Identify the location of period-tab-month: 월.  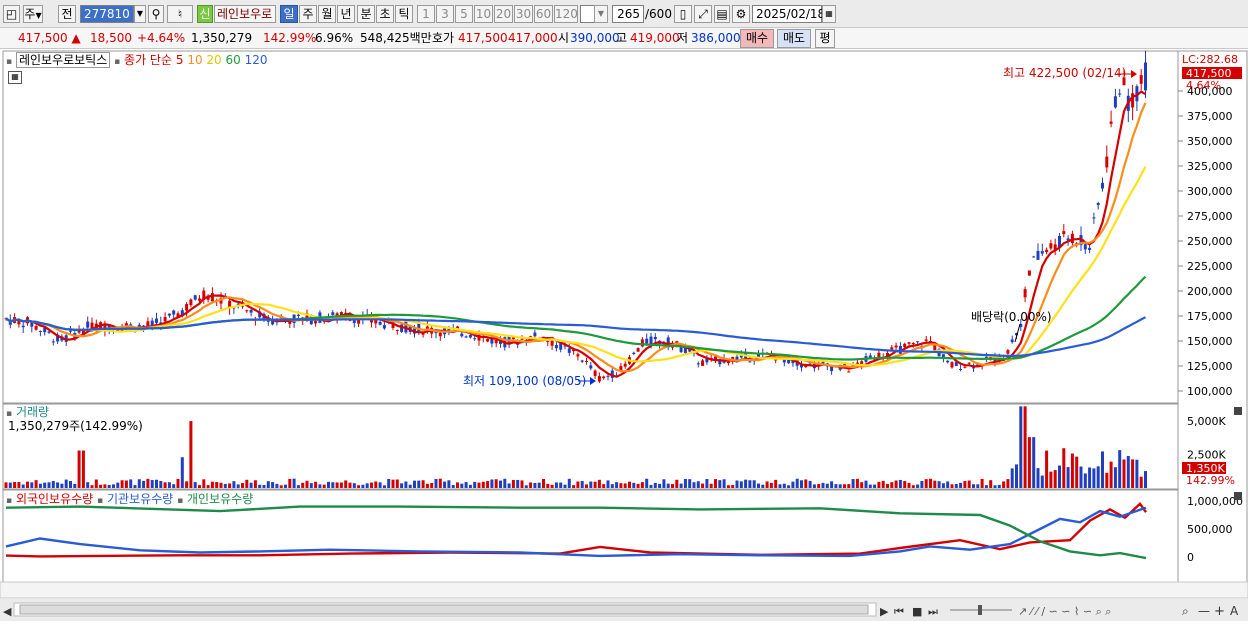
(327, 14).